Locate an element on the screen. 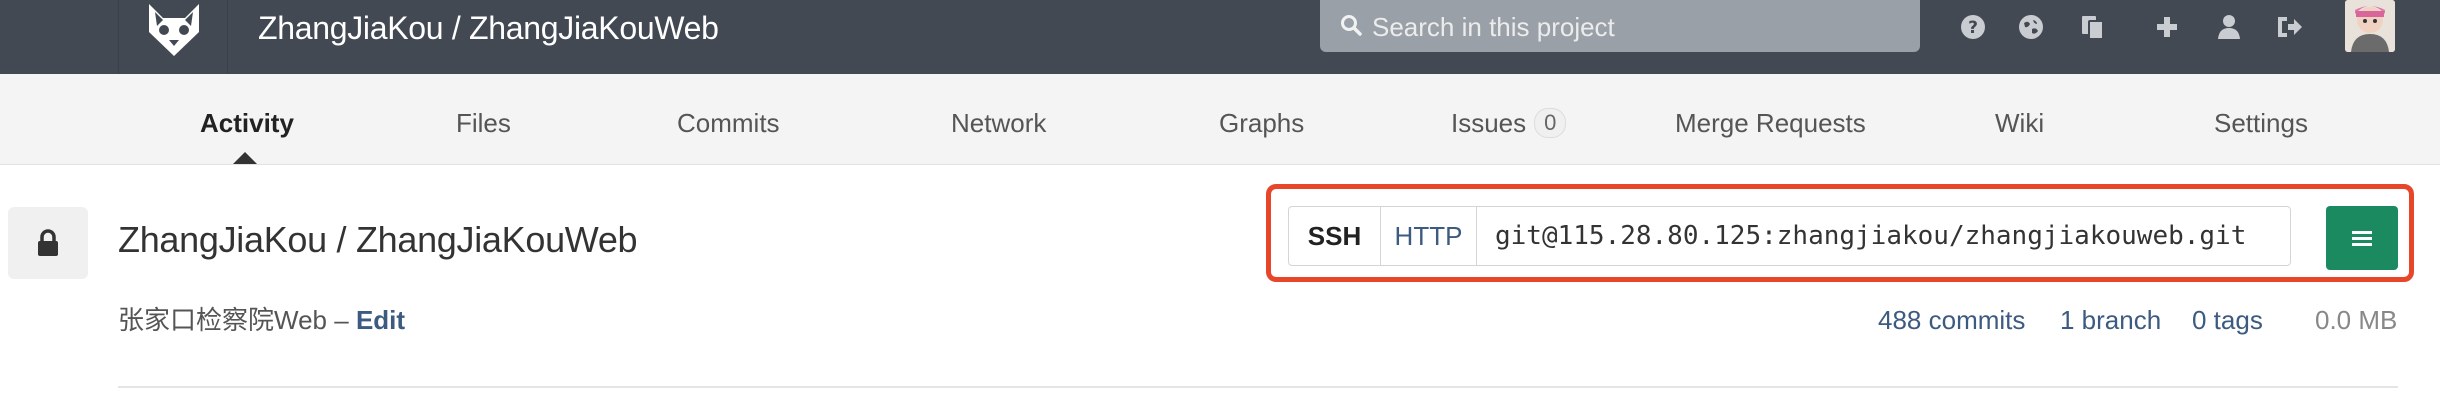 The image size is (2440, 404). tab-network: Network is located at coordinates (998, 123).